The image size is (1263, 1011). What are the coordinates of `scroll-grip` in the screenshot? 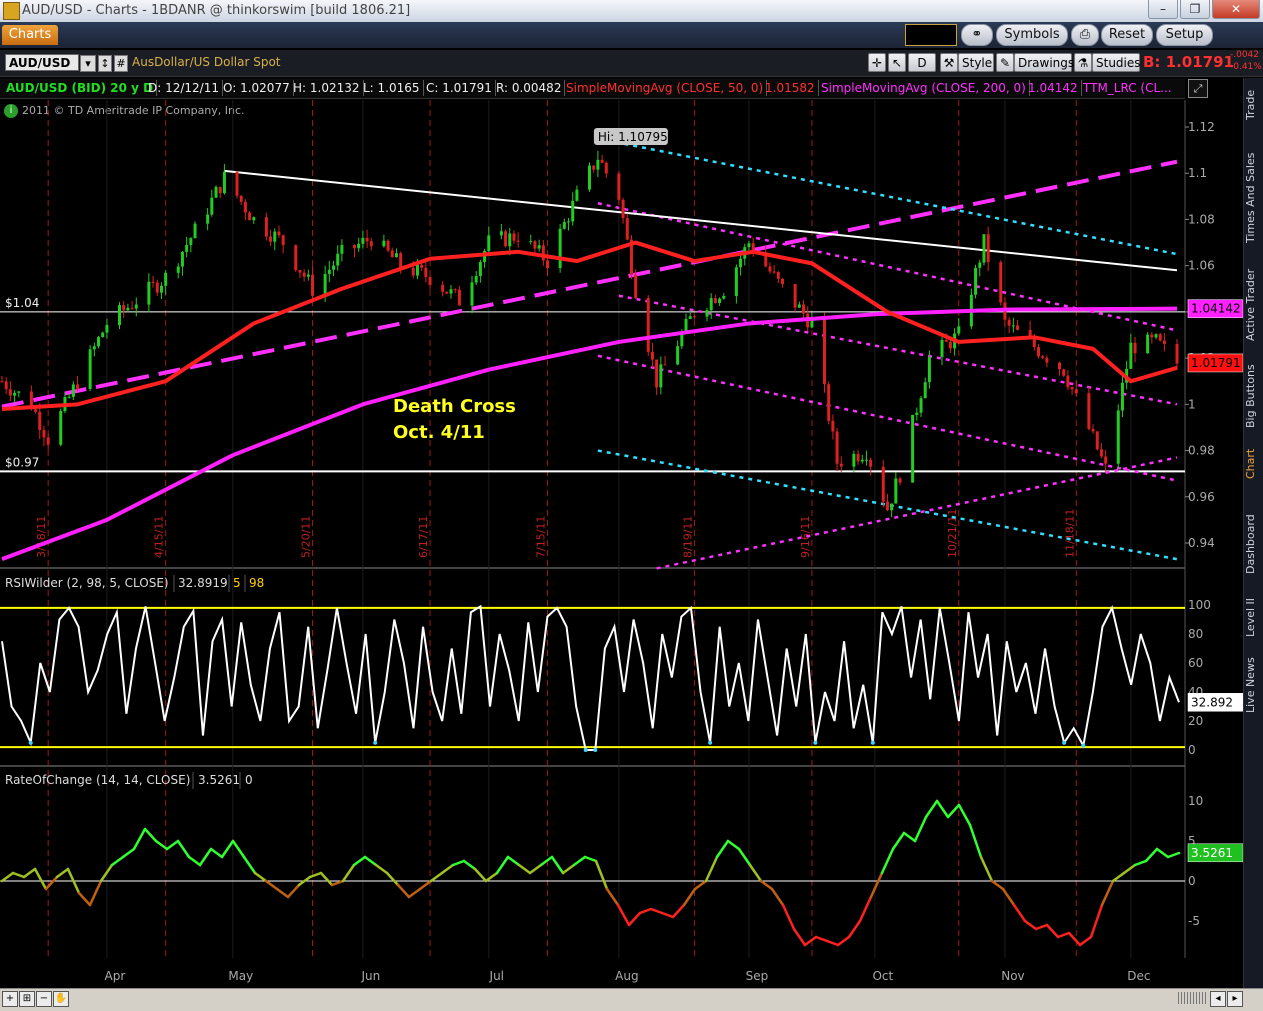 It's located at (1192, 998).